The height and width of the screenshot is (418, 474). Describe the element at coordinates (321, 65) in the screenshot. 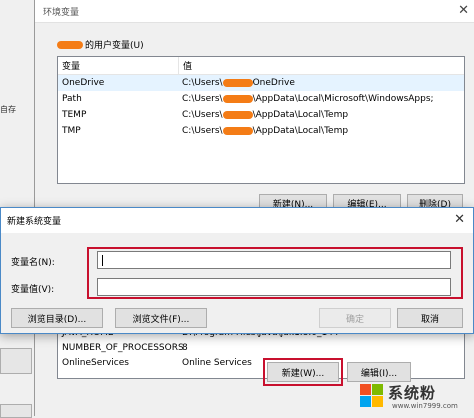

I see `column-header-value: 值` at that location.